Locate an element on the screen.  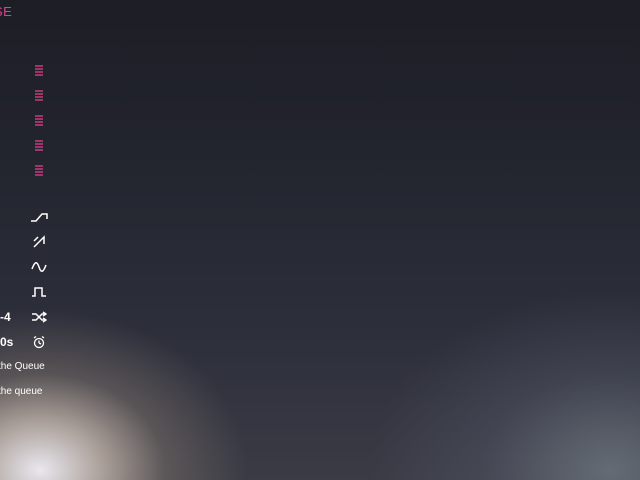
mode-sine is located at coordinates (40, 267).